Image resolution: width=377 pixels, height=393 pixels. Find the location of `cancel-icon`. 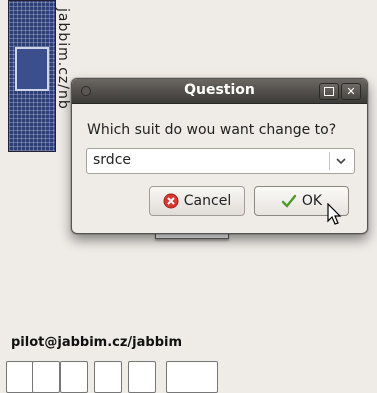

cancel-icon is located at coordinates (171, 201).